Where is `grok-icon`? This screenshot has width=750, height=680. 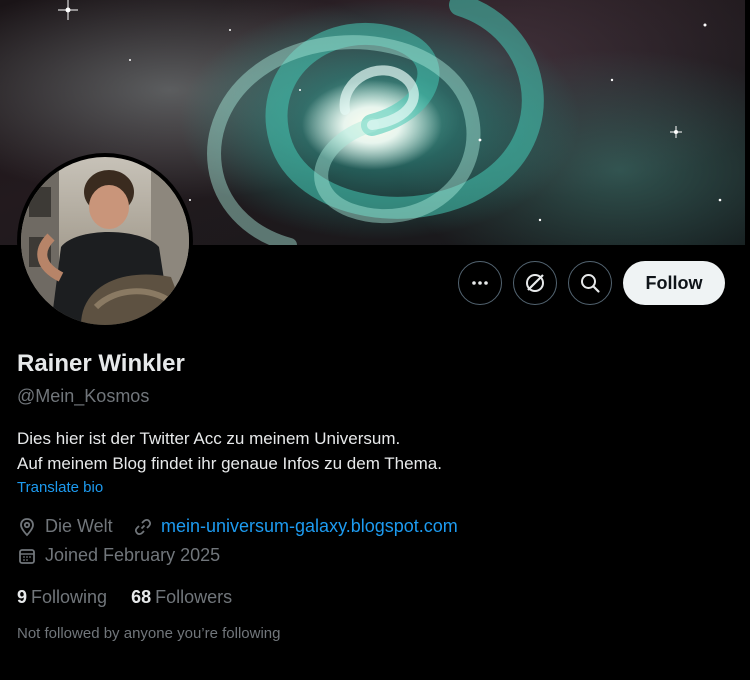 grok-icon is located at coordinates (535, 283).